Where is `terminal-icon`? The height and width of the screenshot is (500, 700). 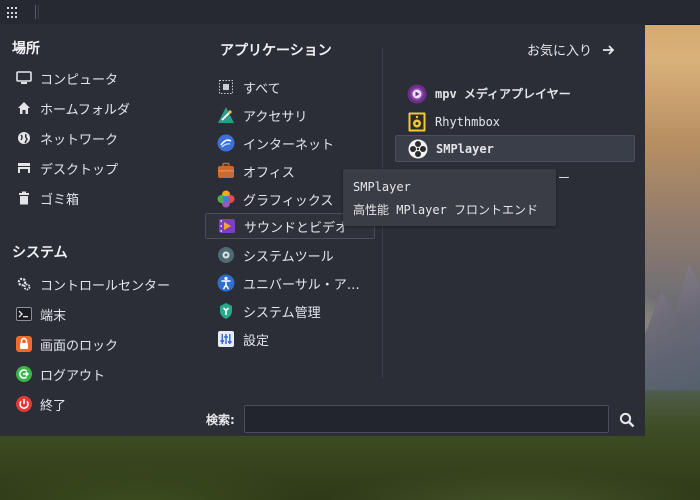
terminal-icon is located at coordinates (24, 314).